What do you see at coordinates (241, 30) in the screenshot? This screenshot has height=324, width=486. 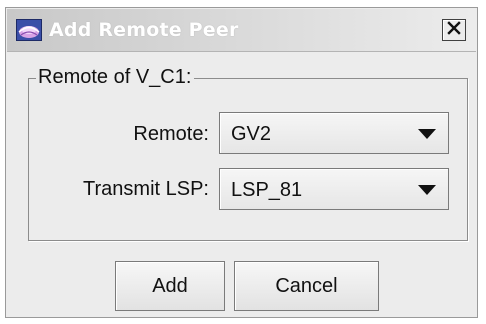 I see `title-bar: Add Remote Peer` at bounding box center [241, 30].